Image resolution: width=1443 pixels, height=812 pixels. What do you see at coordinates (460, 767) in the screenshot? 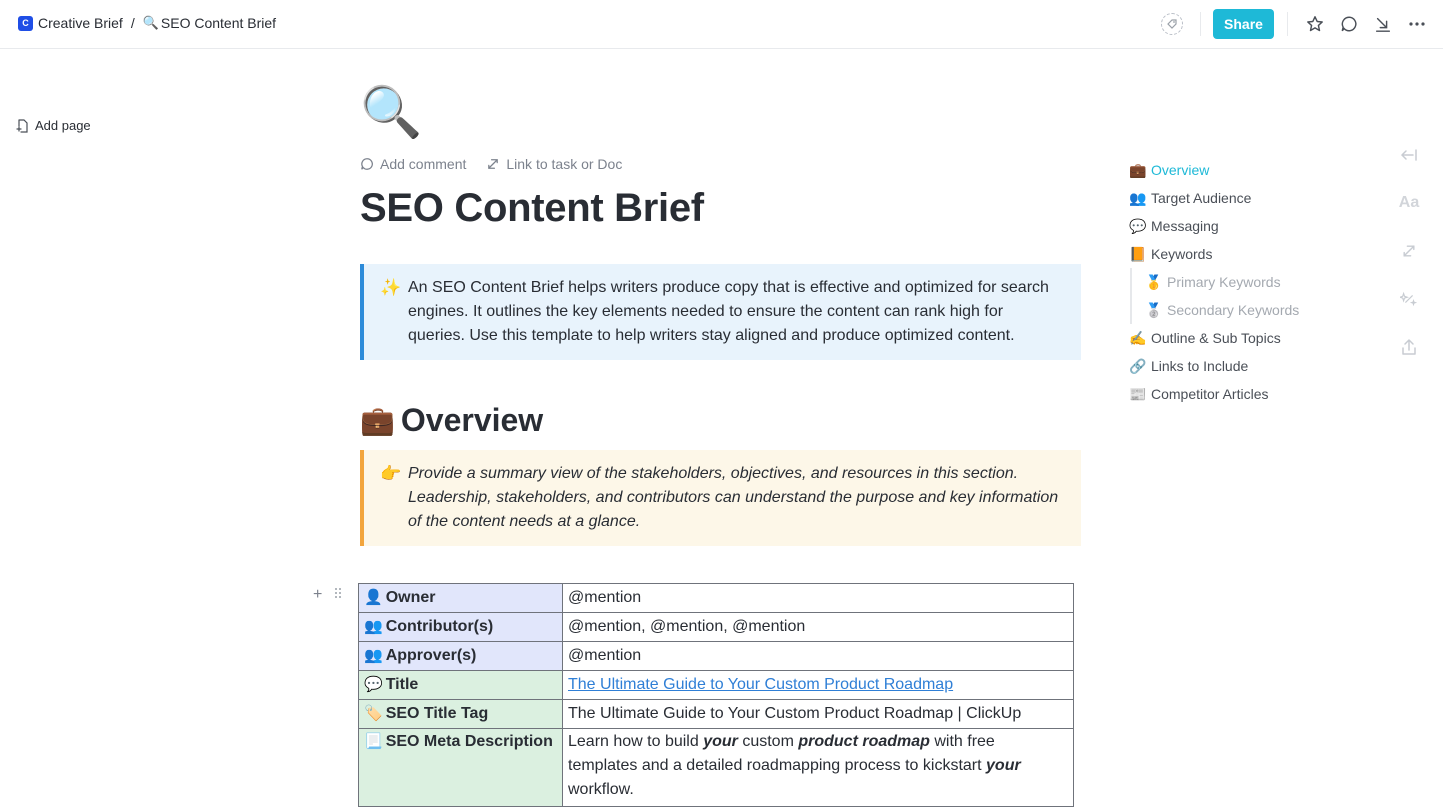
I see `table-key-cell: 📃 SEO Meta Description` at bounding box center [460, 767].